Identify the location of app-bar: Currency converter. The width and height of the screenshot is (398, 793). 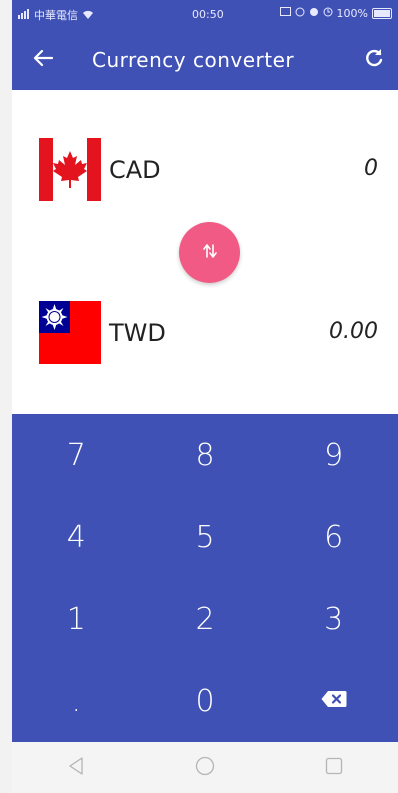
(205, 60).